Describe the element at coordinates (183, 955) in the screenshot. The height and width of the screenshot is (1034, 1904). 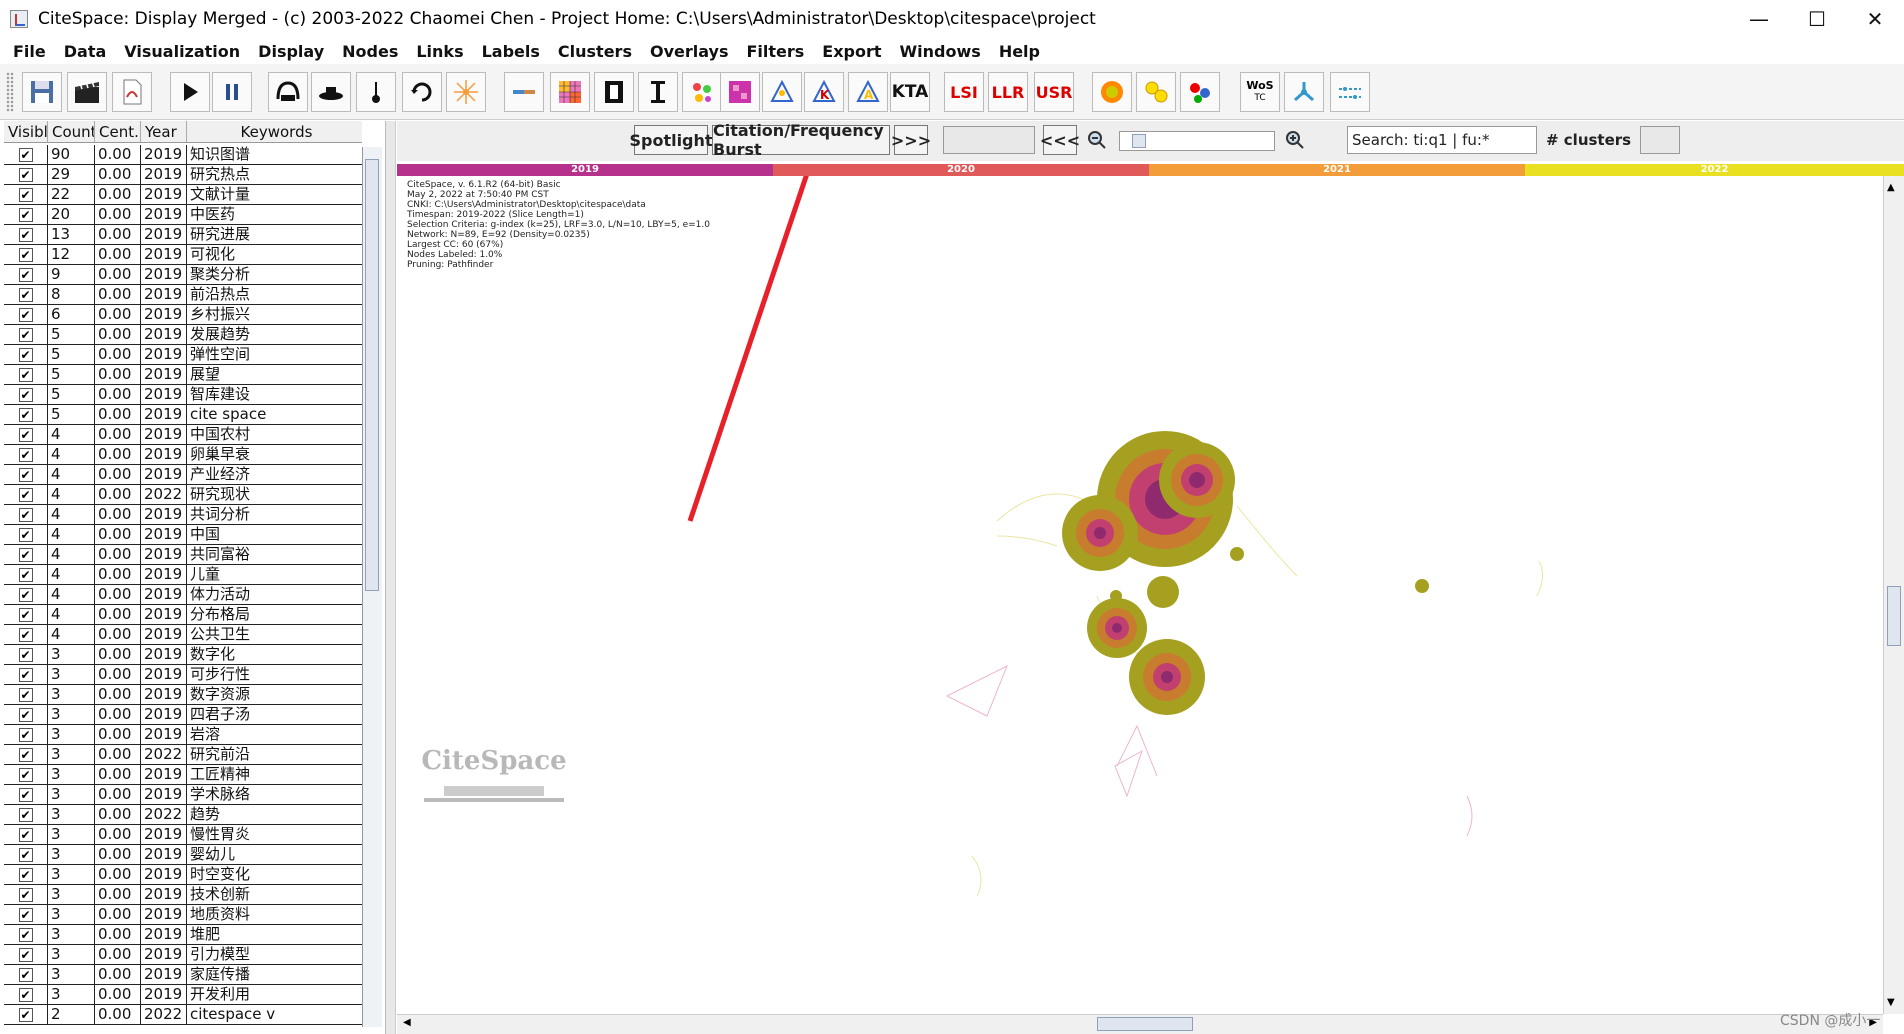
I see `table-row: ✔ 3 0.00 2019 引力模型` at that location.